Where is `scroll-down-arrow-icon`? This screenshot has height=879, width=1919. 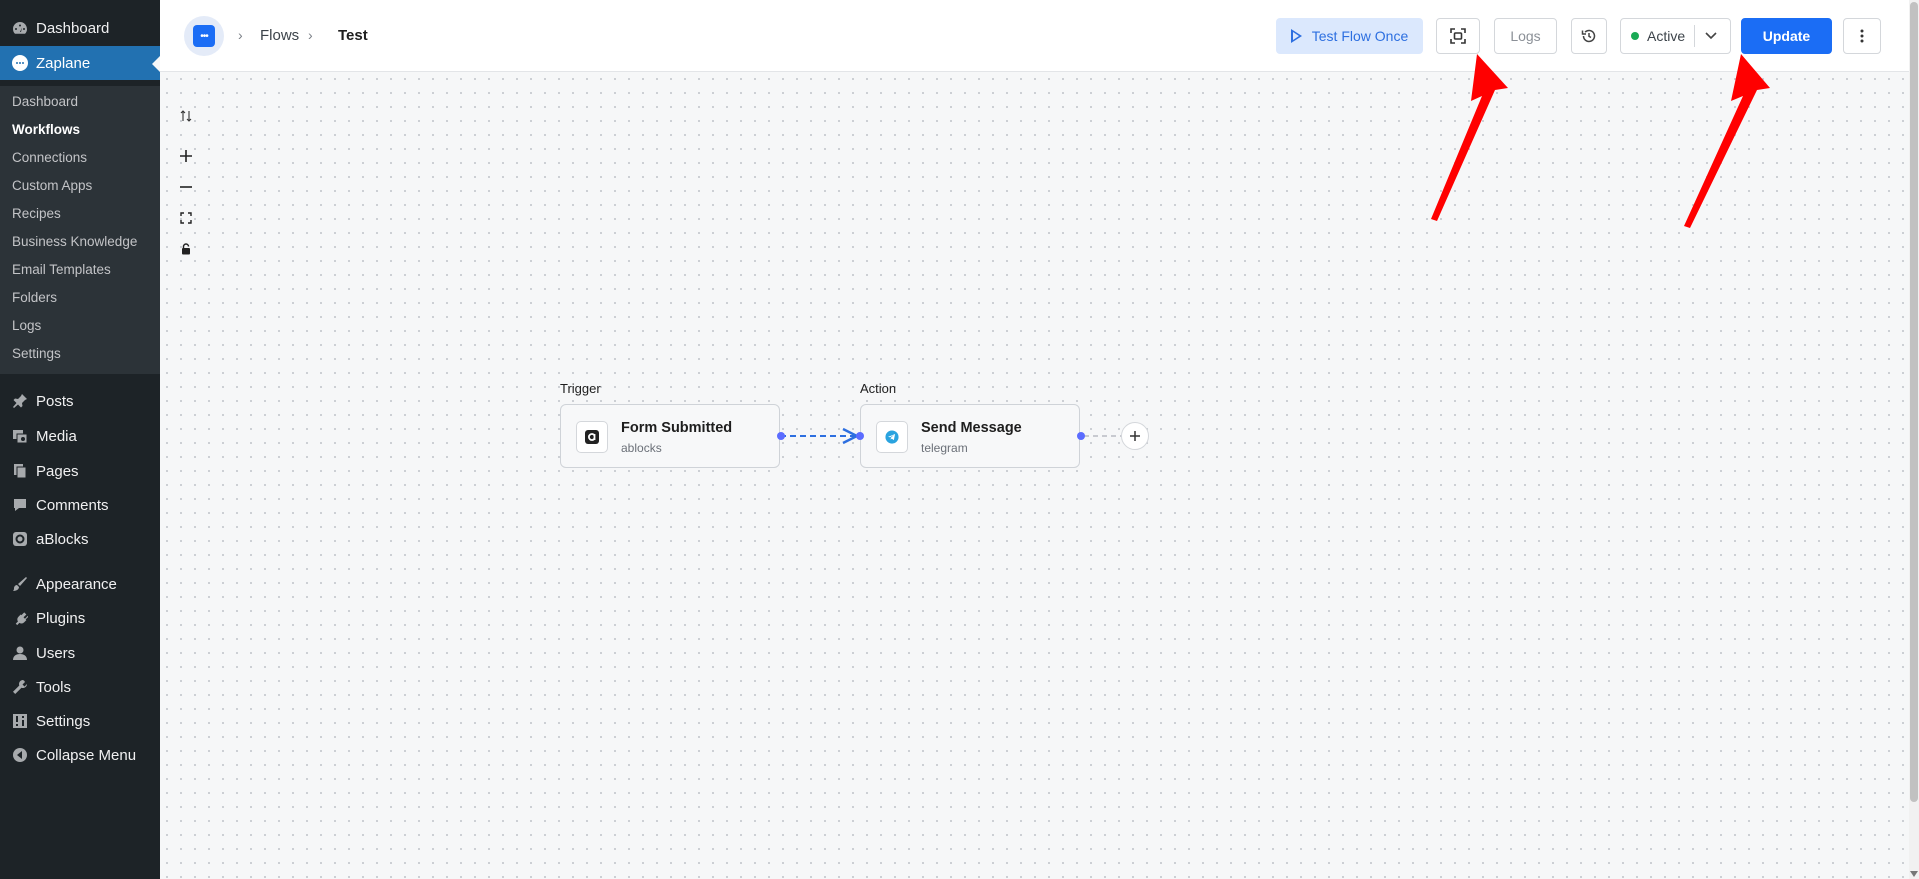 scroll-down-arrow-icon is located at coordinates (1914, 874).